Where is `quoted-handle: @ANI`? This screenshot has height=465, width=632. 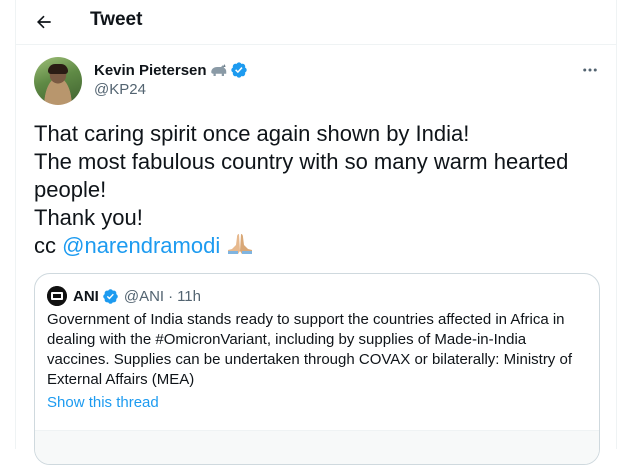 quoted-handle: @ANI is located at coordinates (144, 296).